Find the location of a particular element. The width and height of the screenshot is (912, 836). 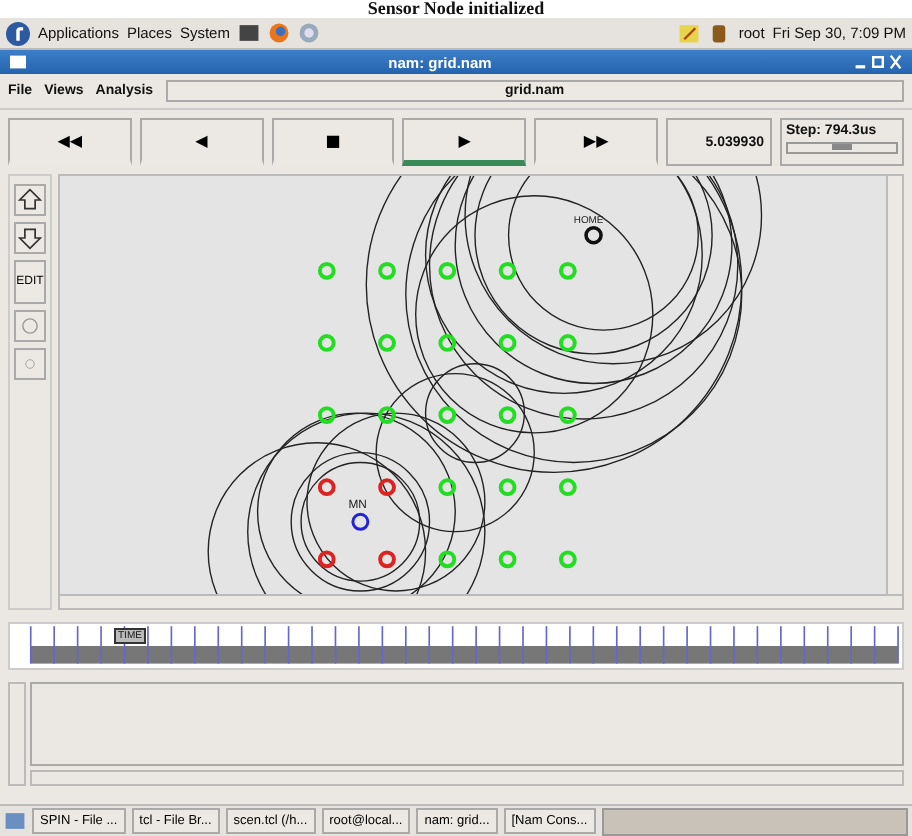

log-horizontal-scrollbar is located at coordinates (467, 778).